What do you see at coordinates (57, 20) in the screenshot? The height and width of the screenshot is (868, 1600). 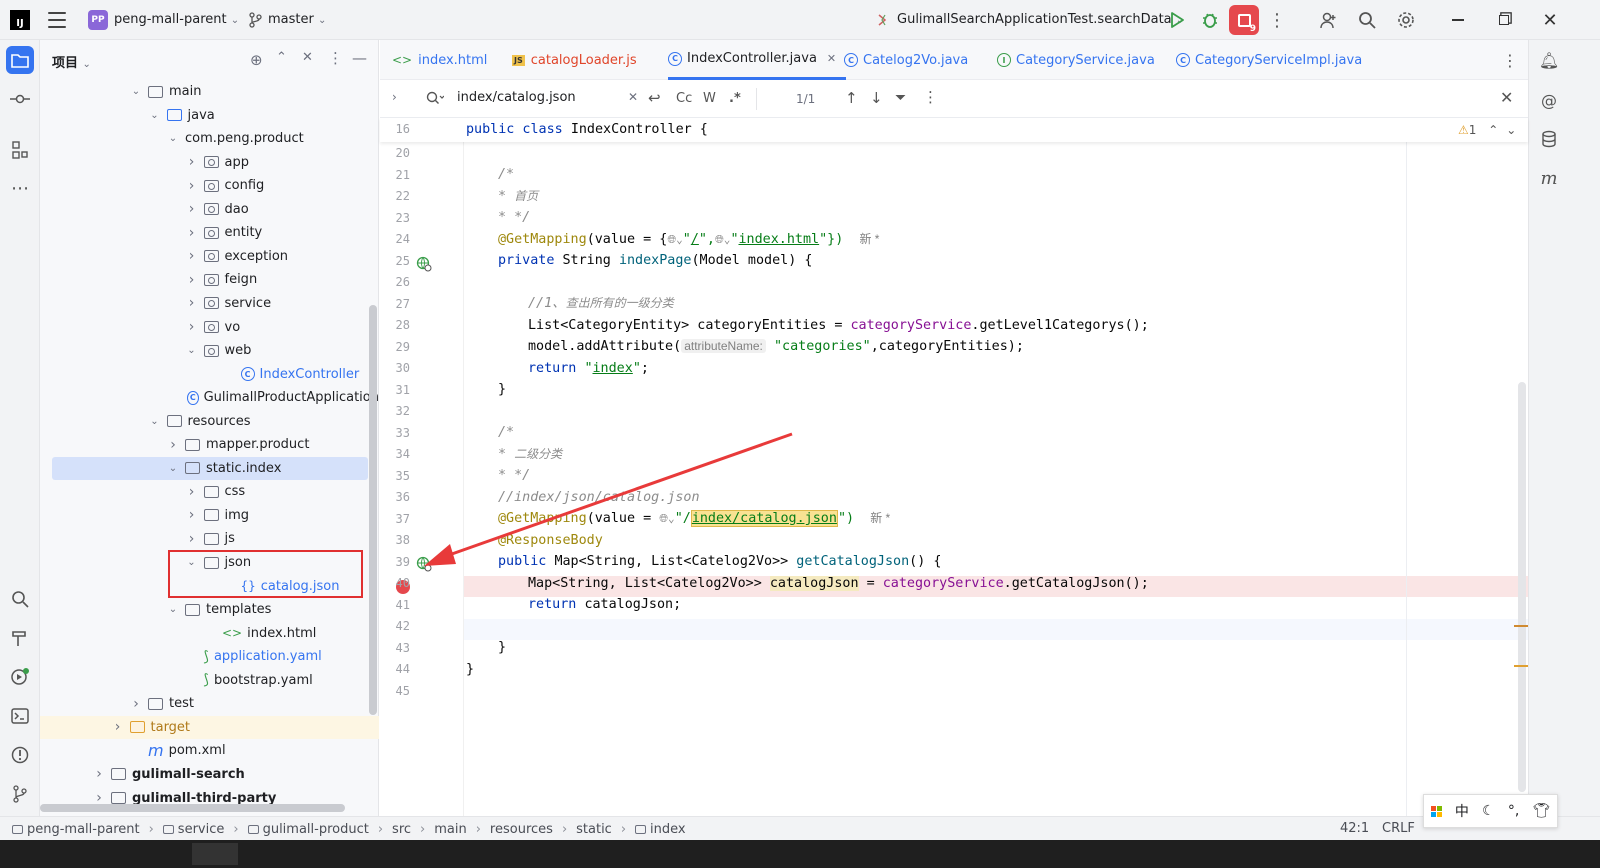 I see `main-menu-icon` at bounding box center [57, 20].